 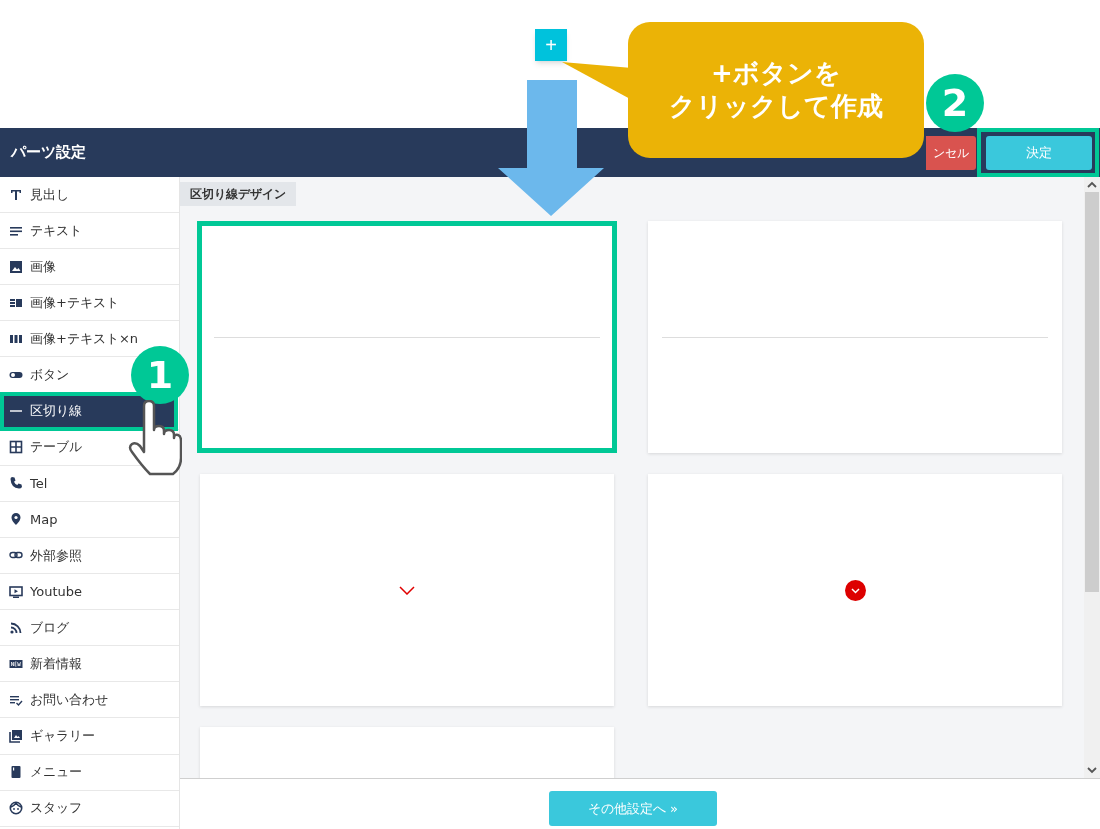 What do you see at coordinates (52, 736) in the screenshot?
I see `sidebar-item: ギャラリー` at bounding box center [52, 736].